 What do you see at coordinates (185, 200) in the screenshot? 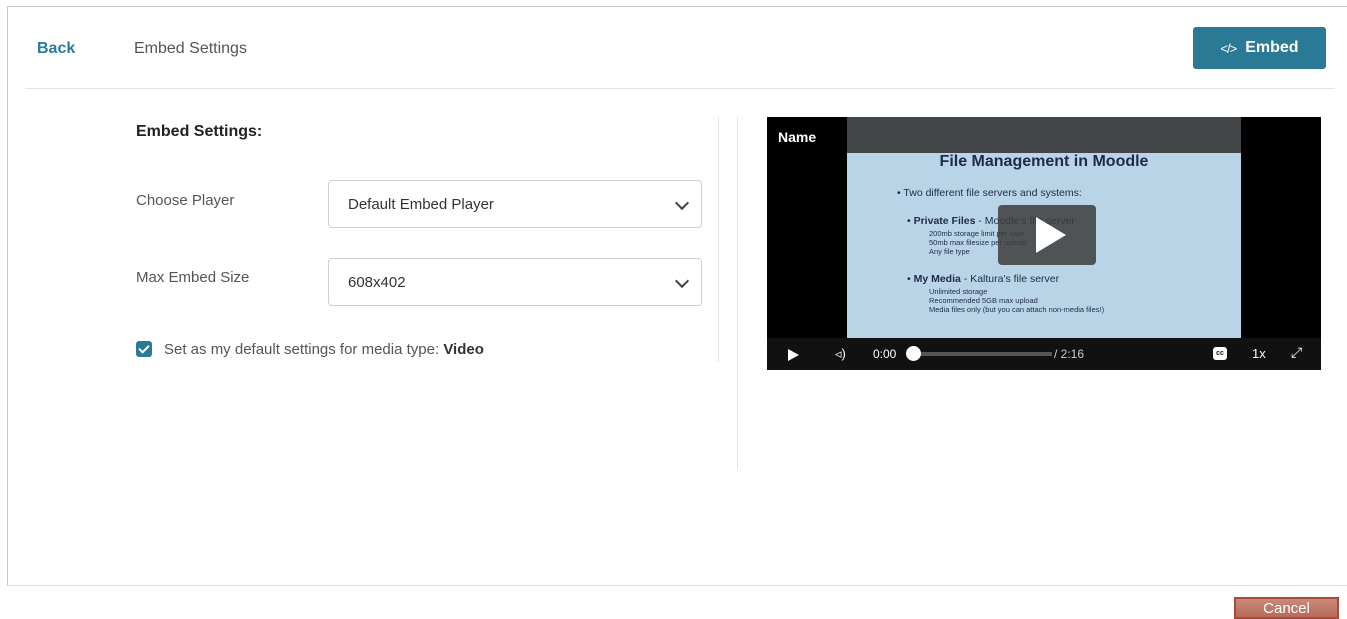
I see `choose-player-label: Choose Player` at bounding box center [185, 200].